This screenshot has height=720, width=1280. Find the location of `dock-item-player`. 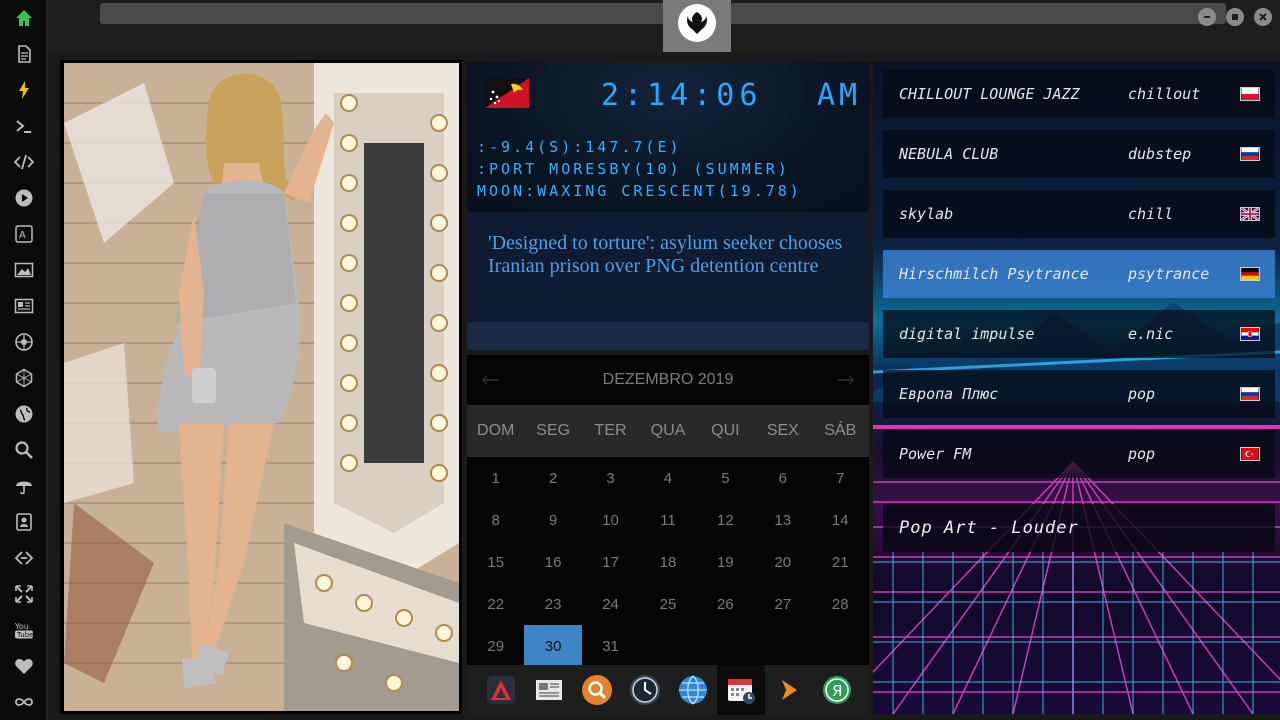

dock-item-player is located at coordinates (789, 690).